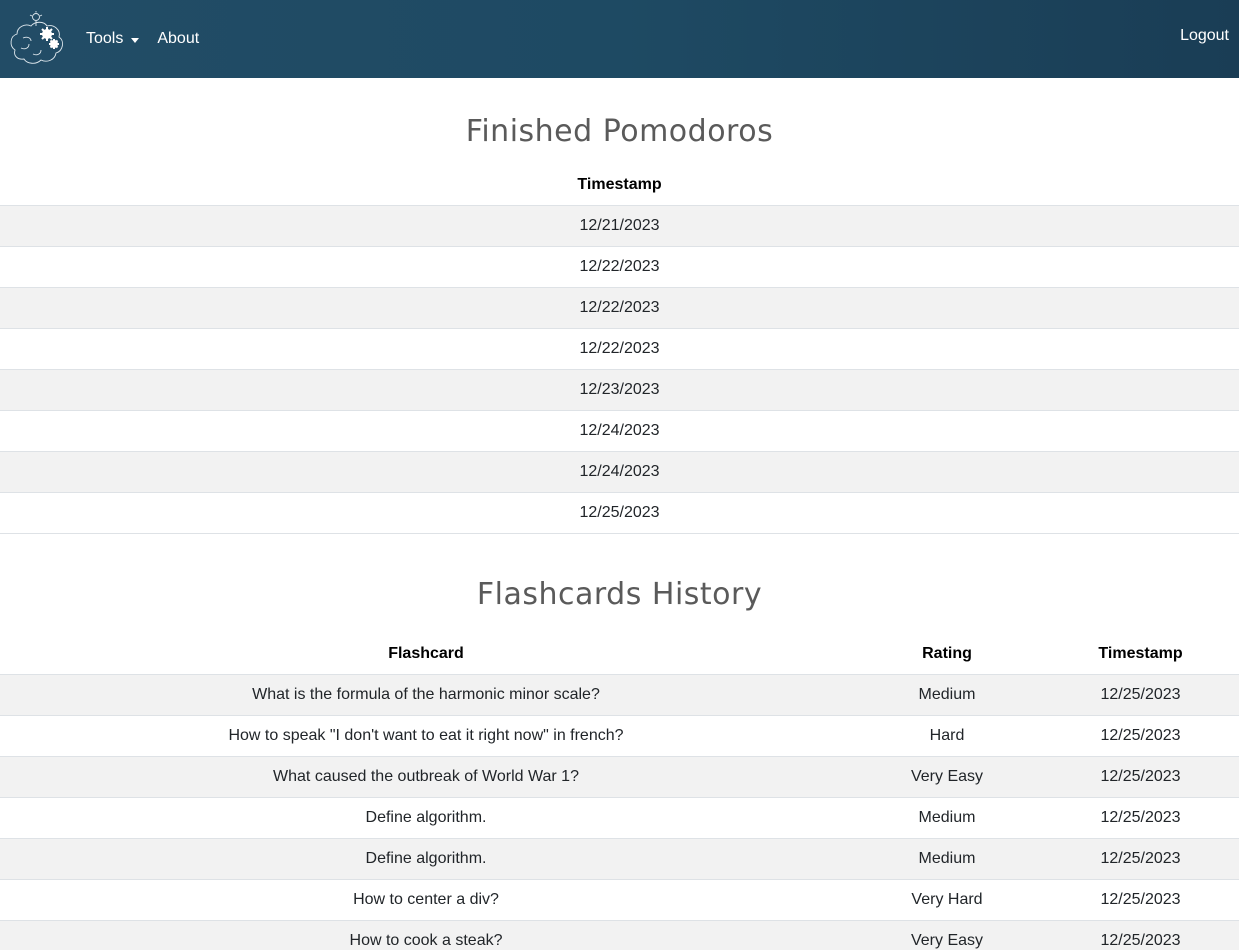 The width and height of the screenshot is (1239, 950). I want to click on flashcard-cell: What caused the outbreak of World War 1?, so click(426, 777).